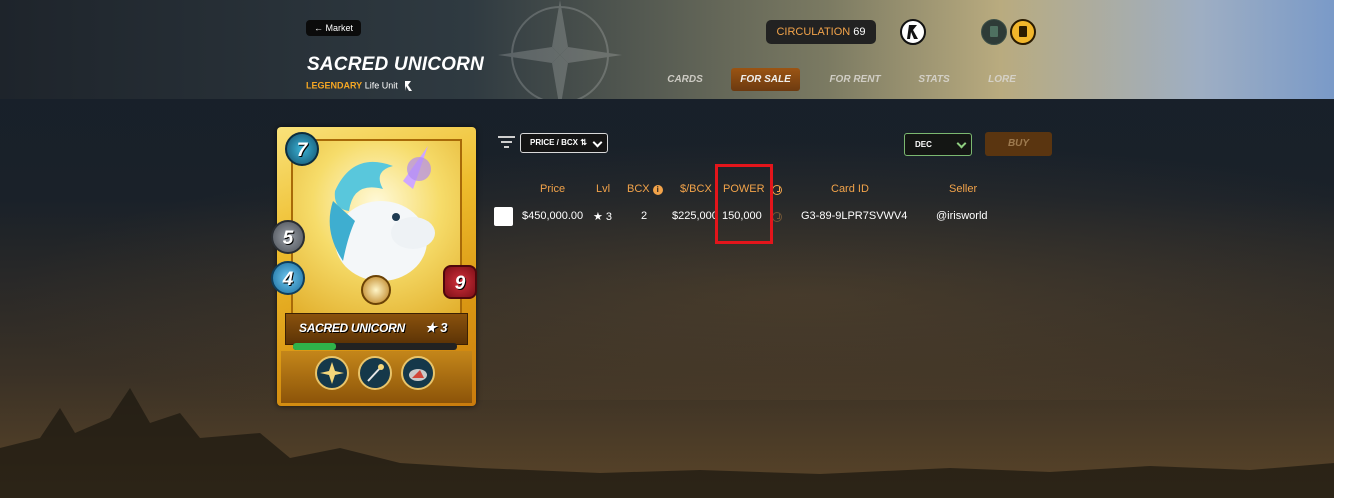 The height and width of the screenshot is (498, 1348). I want to click on ability-icon-shield, so click(418, 373).